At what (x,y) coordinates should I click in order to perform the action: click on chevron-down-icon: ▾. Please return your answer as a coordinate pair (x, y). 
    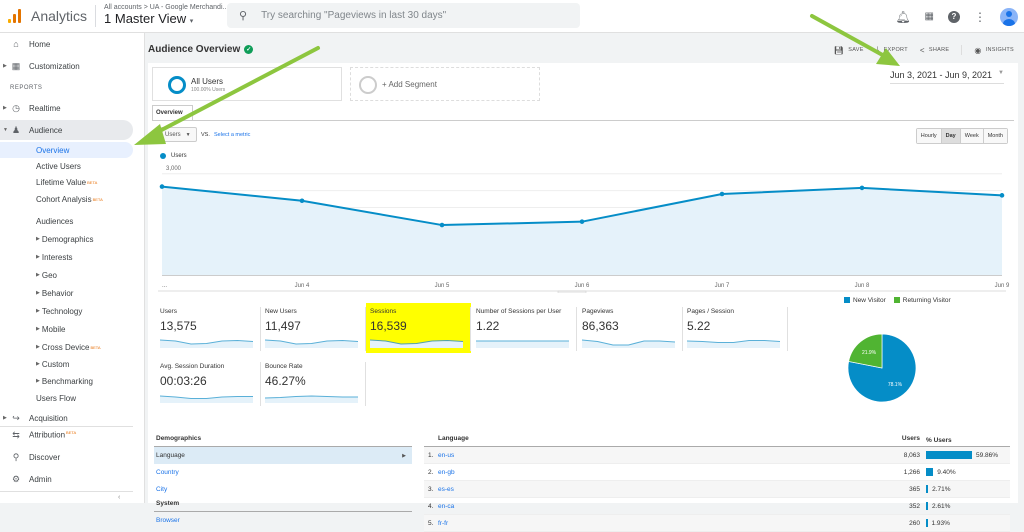
    Looking at the image, I should click on (191, 21).